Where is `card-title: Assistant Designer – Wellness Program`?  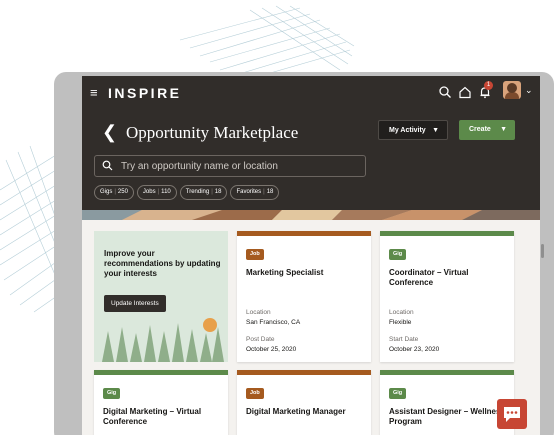
card-title: Assistant Designer – Wellness Program is located at coordinates (447, 416).